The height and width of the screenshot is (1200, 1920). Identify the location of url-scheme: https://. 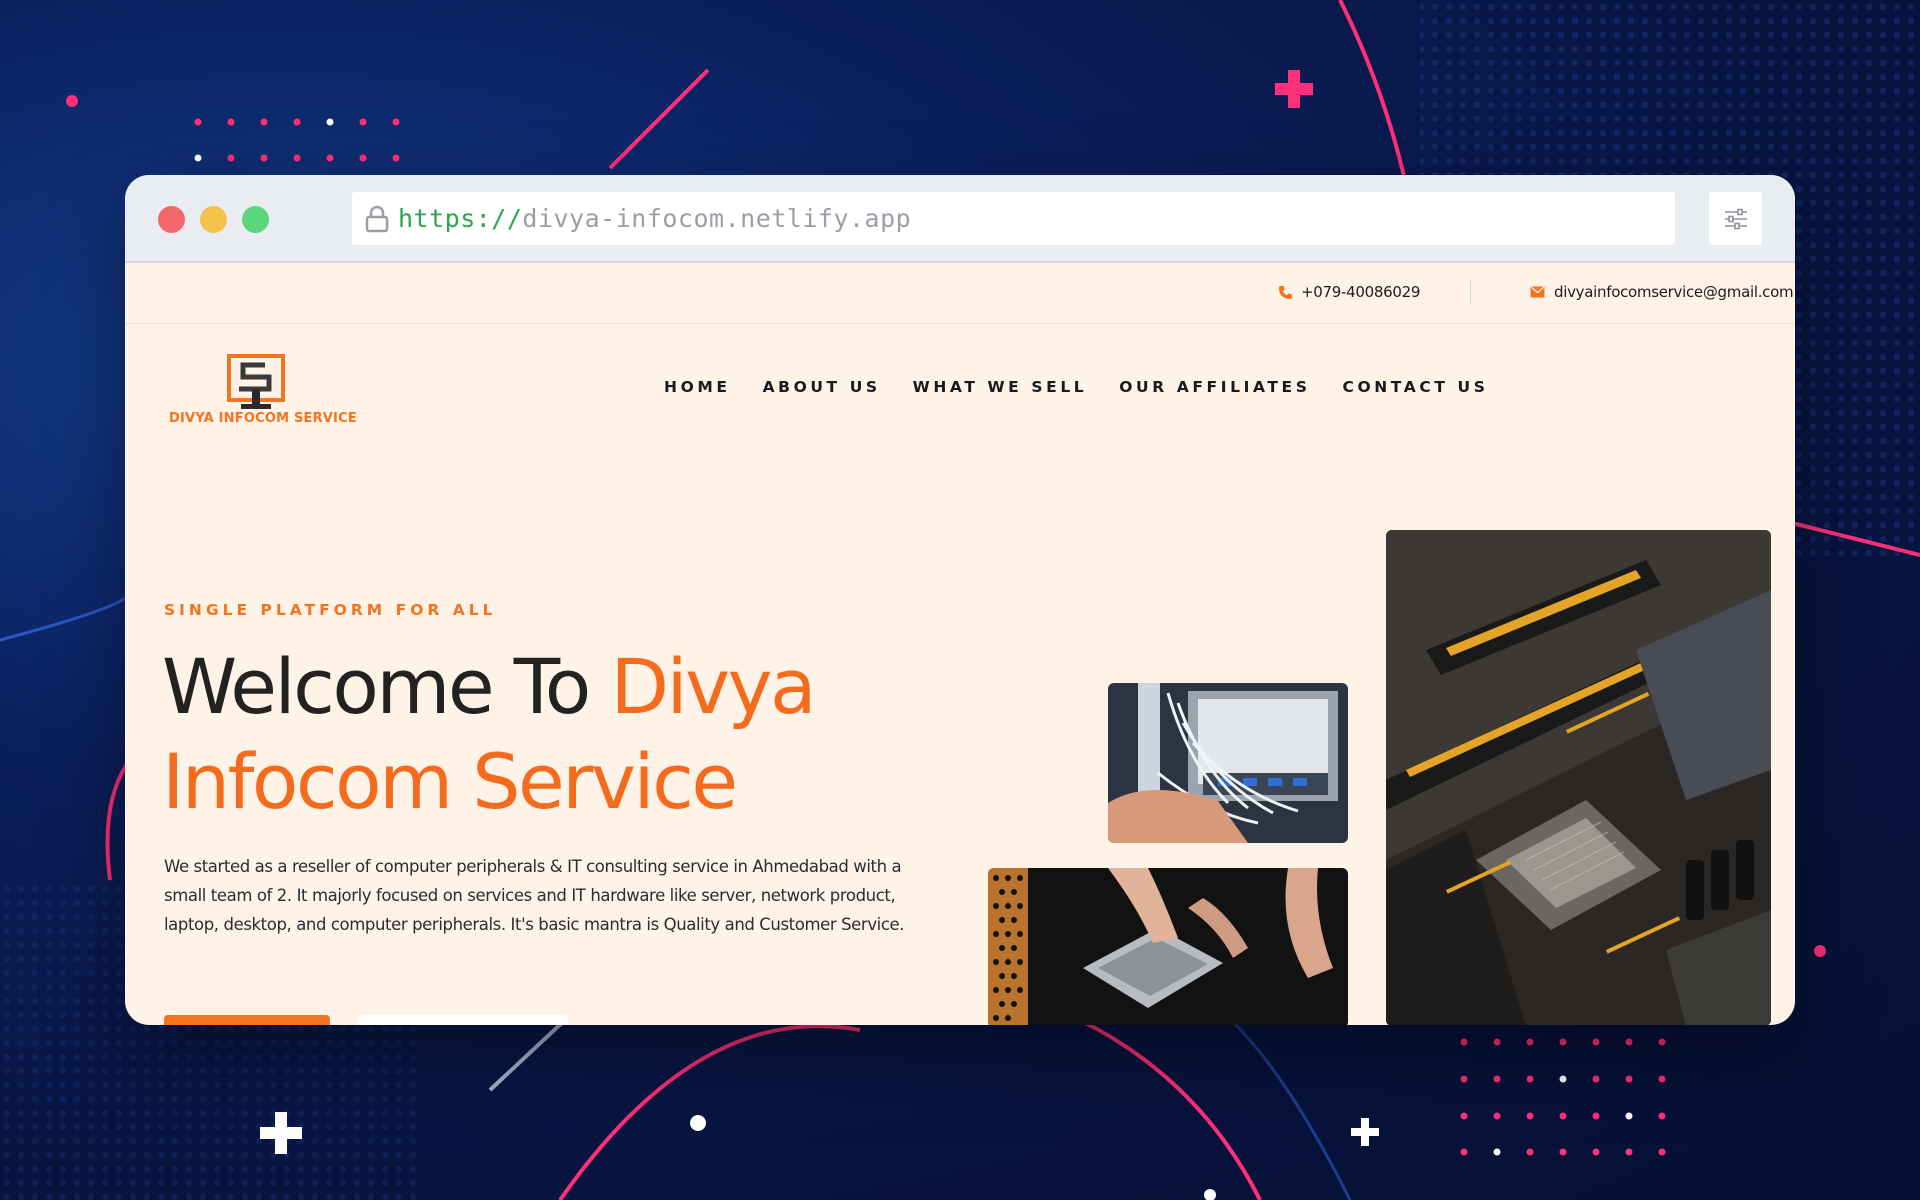
(460, 218).